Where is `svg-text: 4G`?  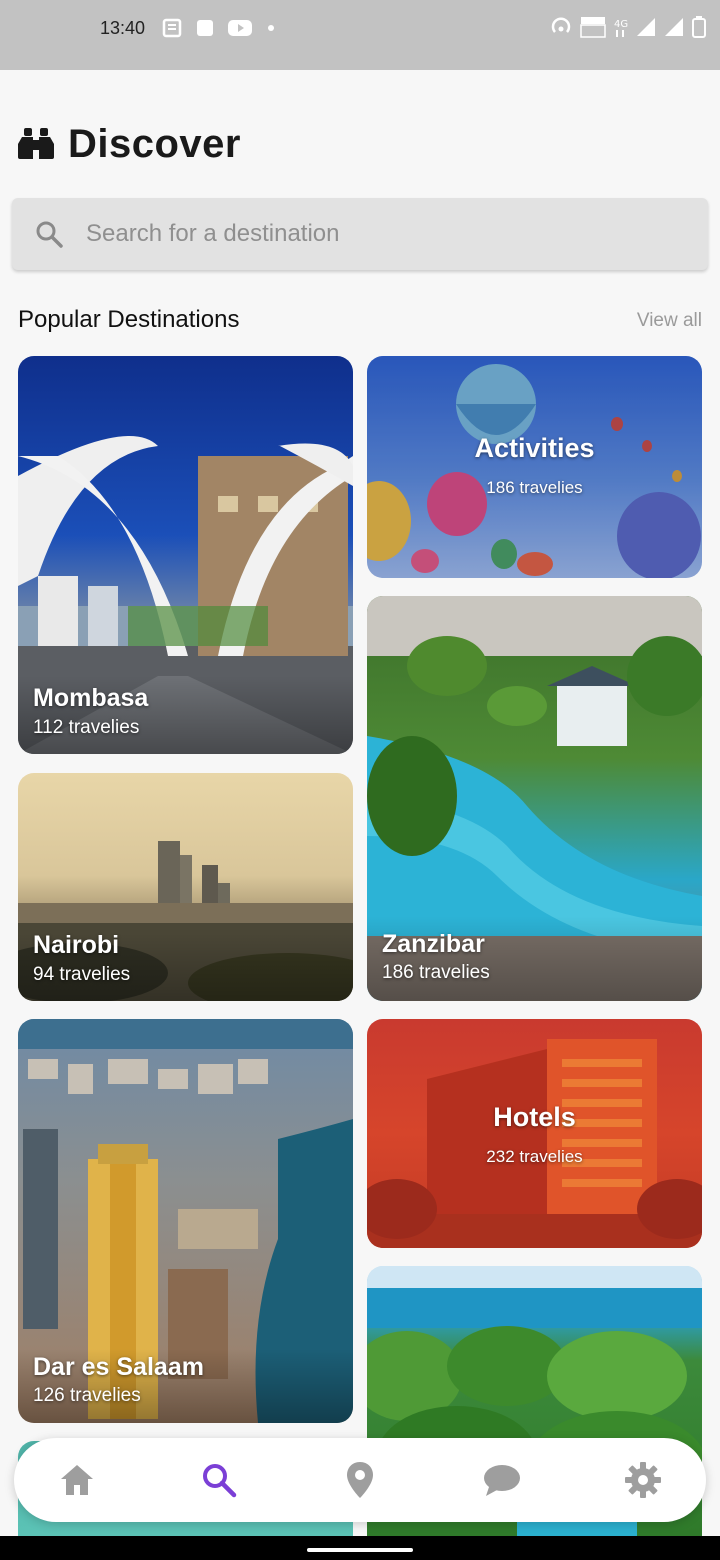 svg-text: 4G is located at coordinates (621, 24).